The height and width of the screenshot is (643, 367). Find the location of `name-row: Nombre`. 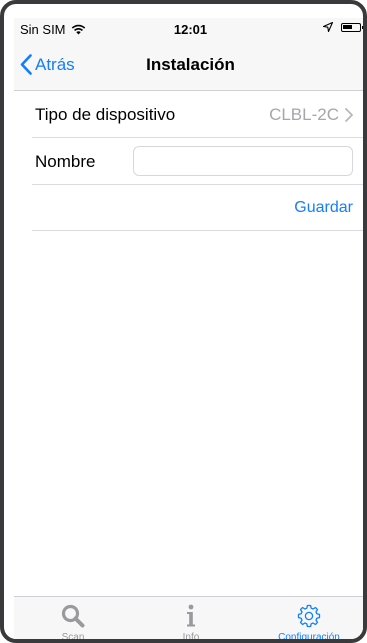

name-row: Nombre is located at coordinates (197, 161).